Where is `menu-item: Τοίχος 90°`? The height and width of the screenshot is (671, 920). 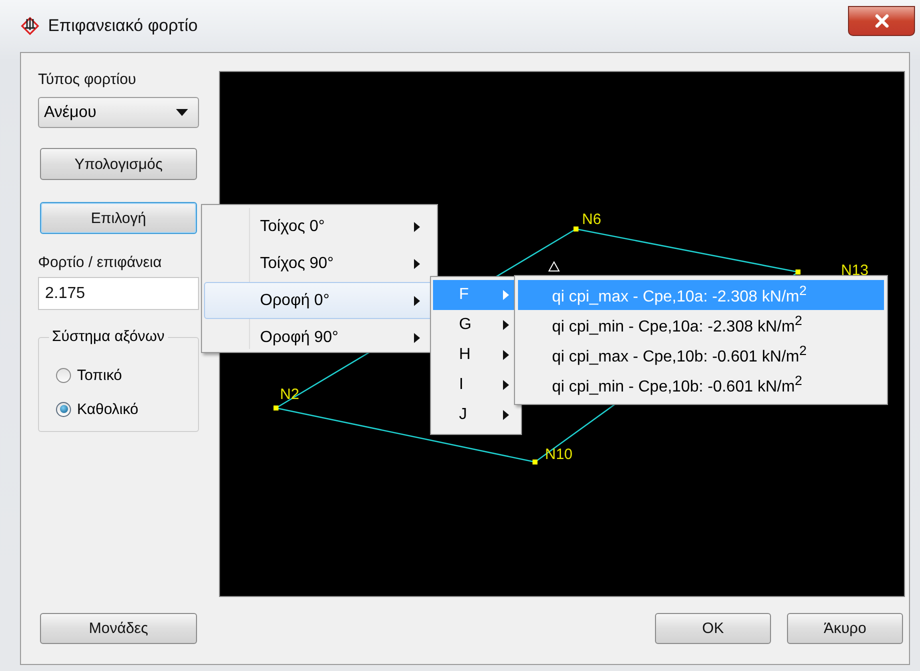
menu-item: Τοίχος 90° is located at coordinates (319, 263).